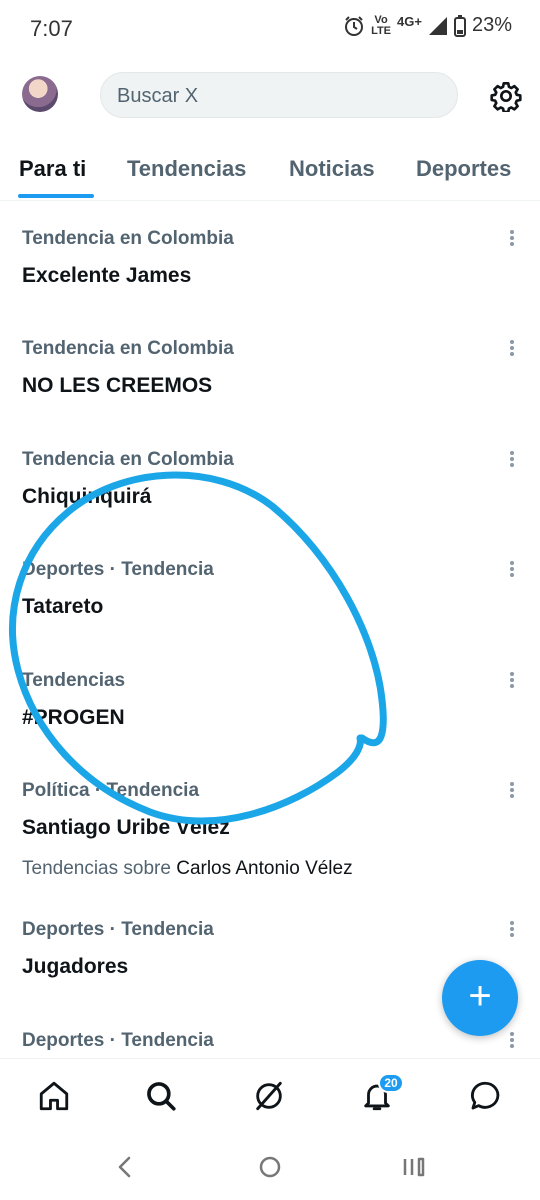  What do you see at coordinates (463, 169) in the screenshot?
I see `tab-deportes: Deportes` at bounding box center [463, 169].